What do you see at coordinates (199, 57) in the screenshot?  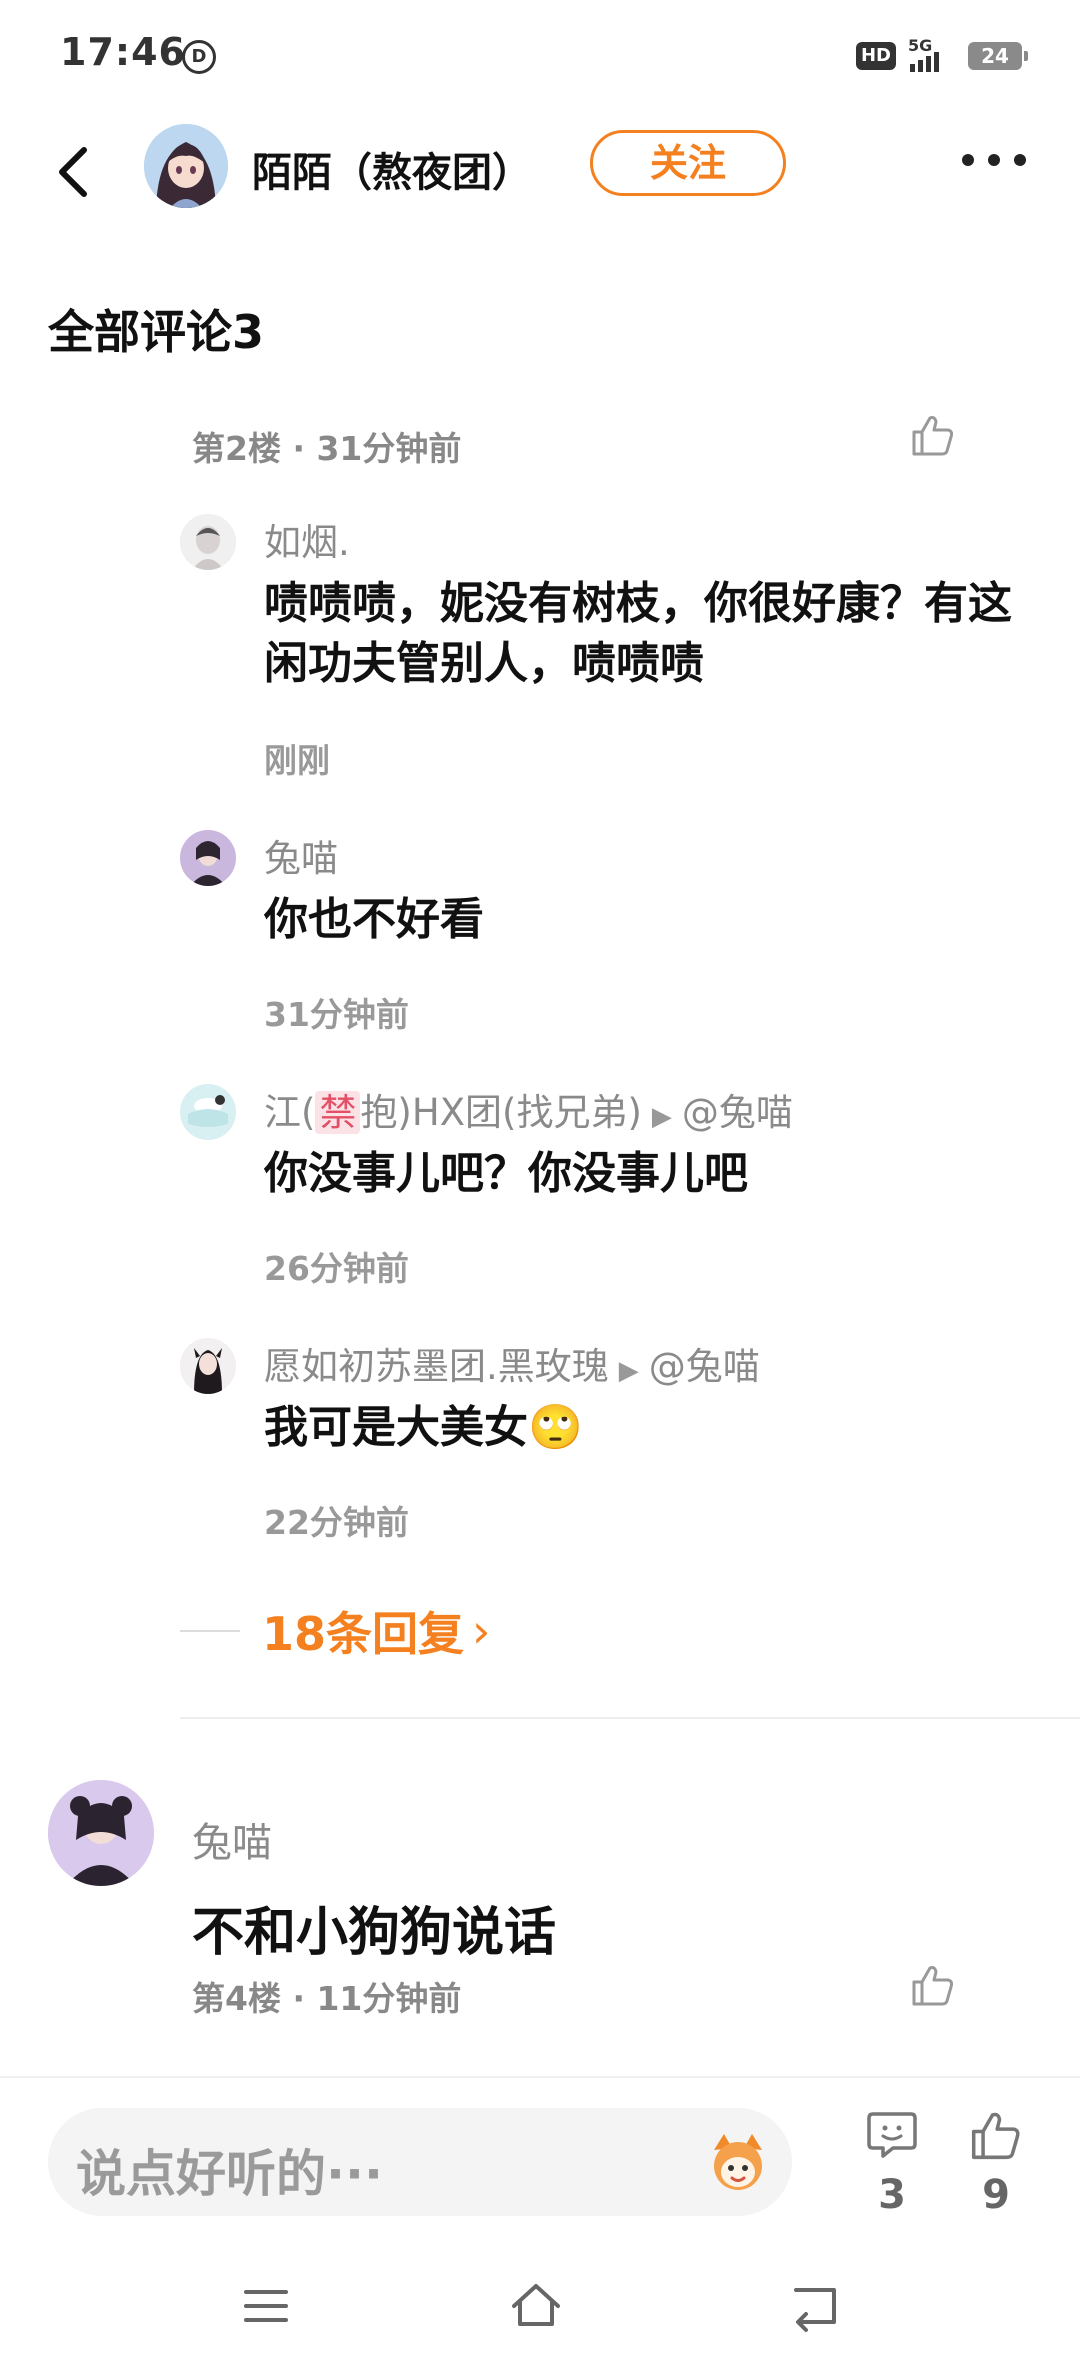 I see `dnd-icon: D` at bounding box center [199, 57].